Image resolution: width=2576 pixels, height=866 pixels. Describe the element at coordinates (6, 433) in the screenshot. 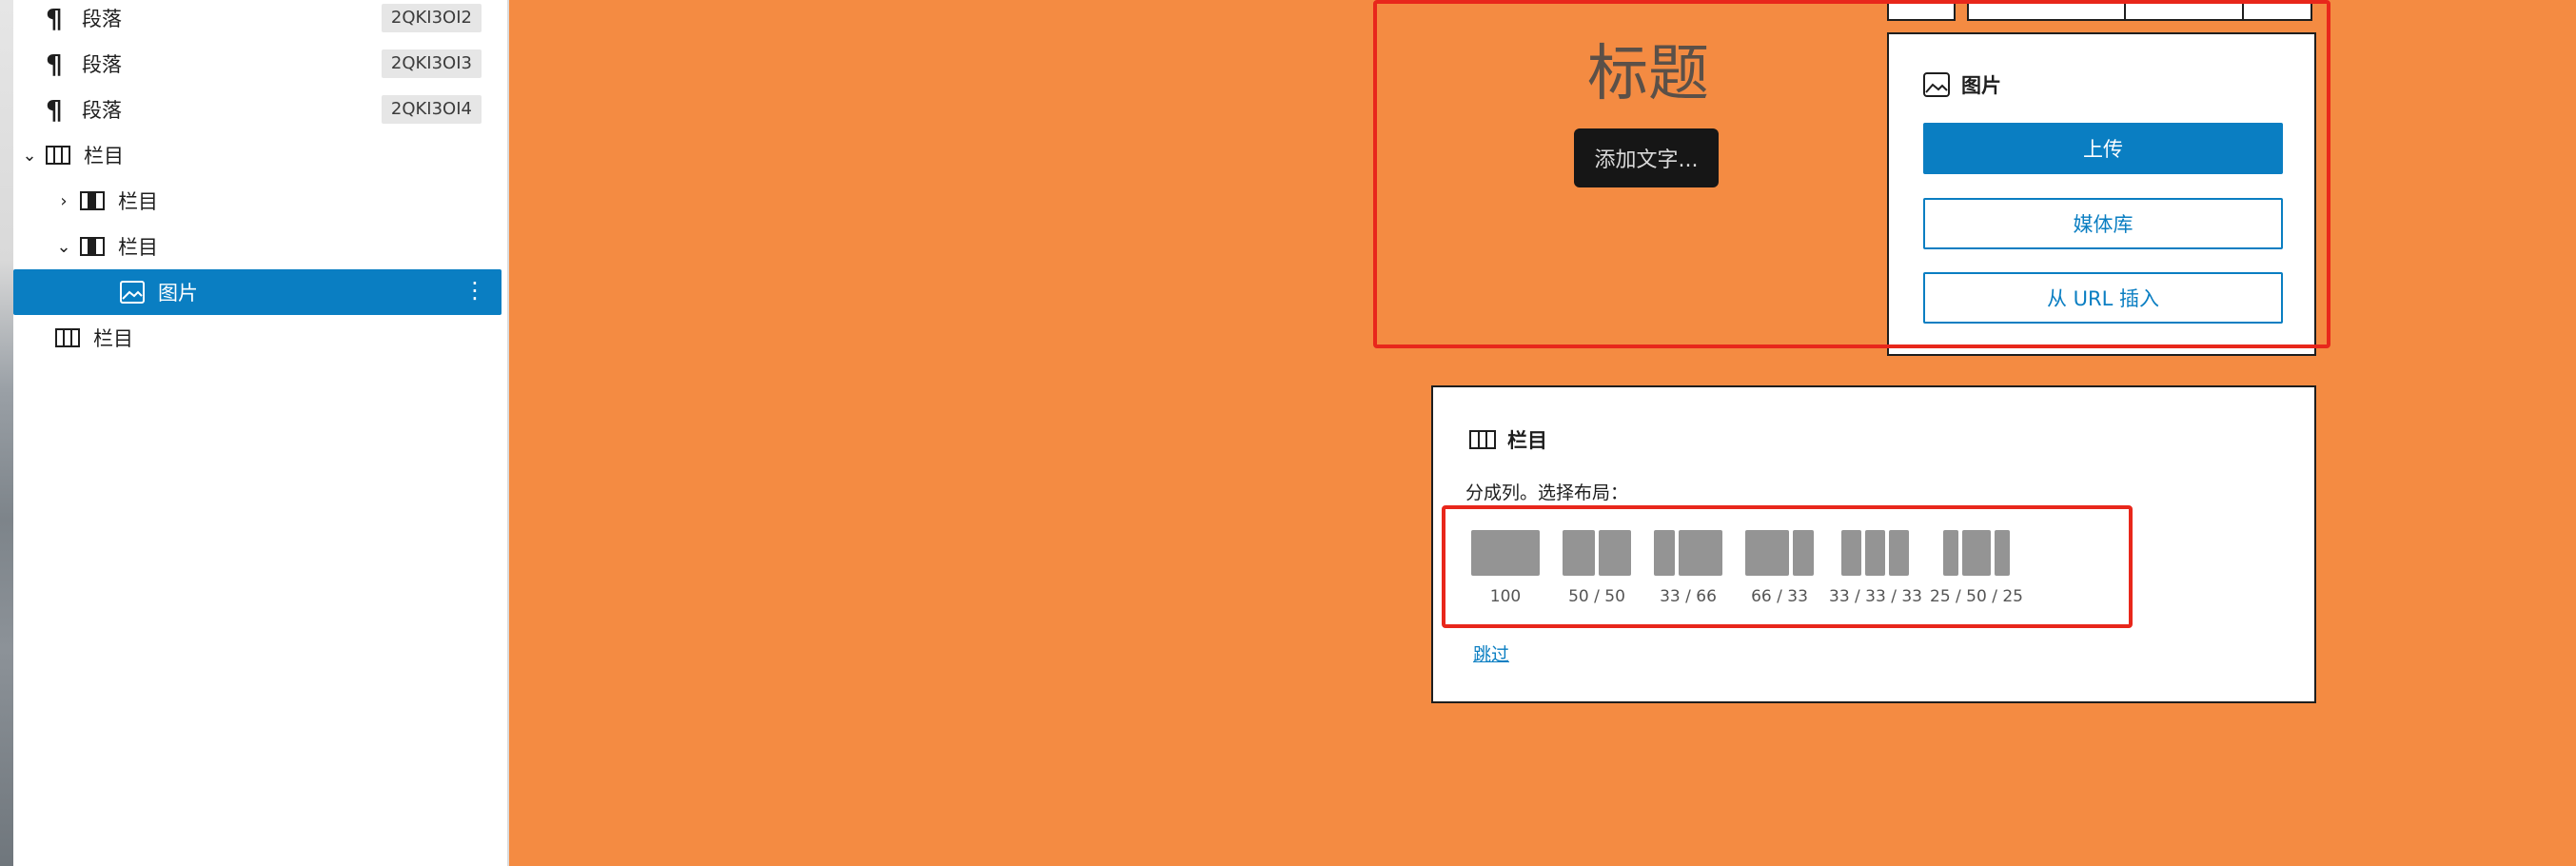

I see `desktop-background-strip` at that location.